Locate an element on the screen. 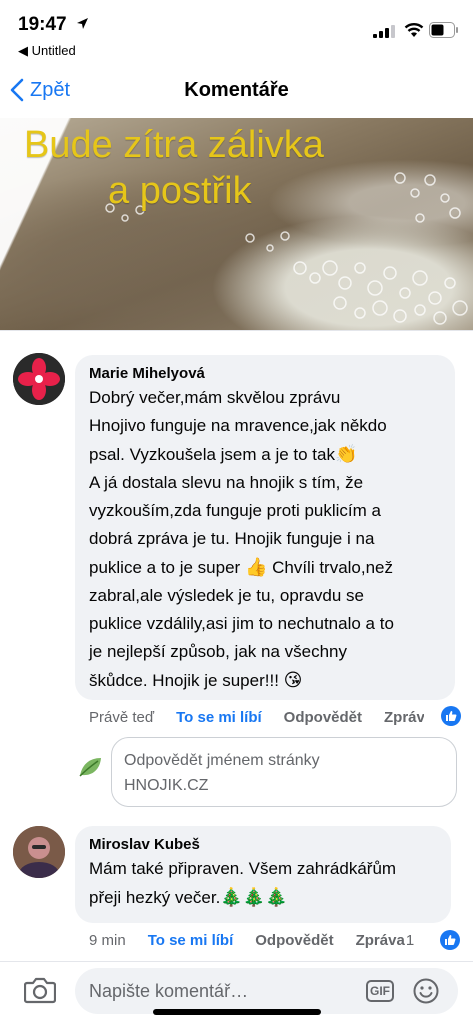 Image resolution: width=473 pixels, height=1024 pixels. clapping-hands-emoji: 👏 is located at coordinates (346, 454).